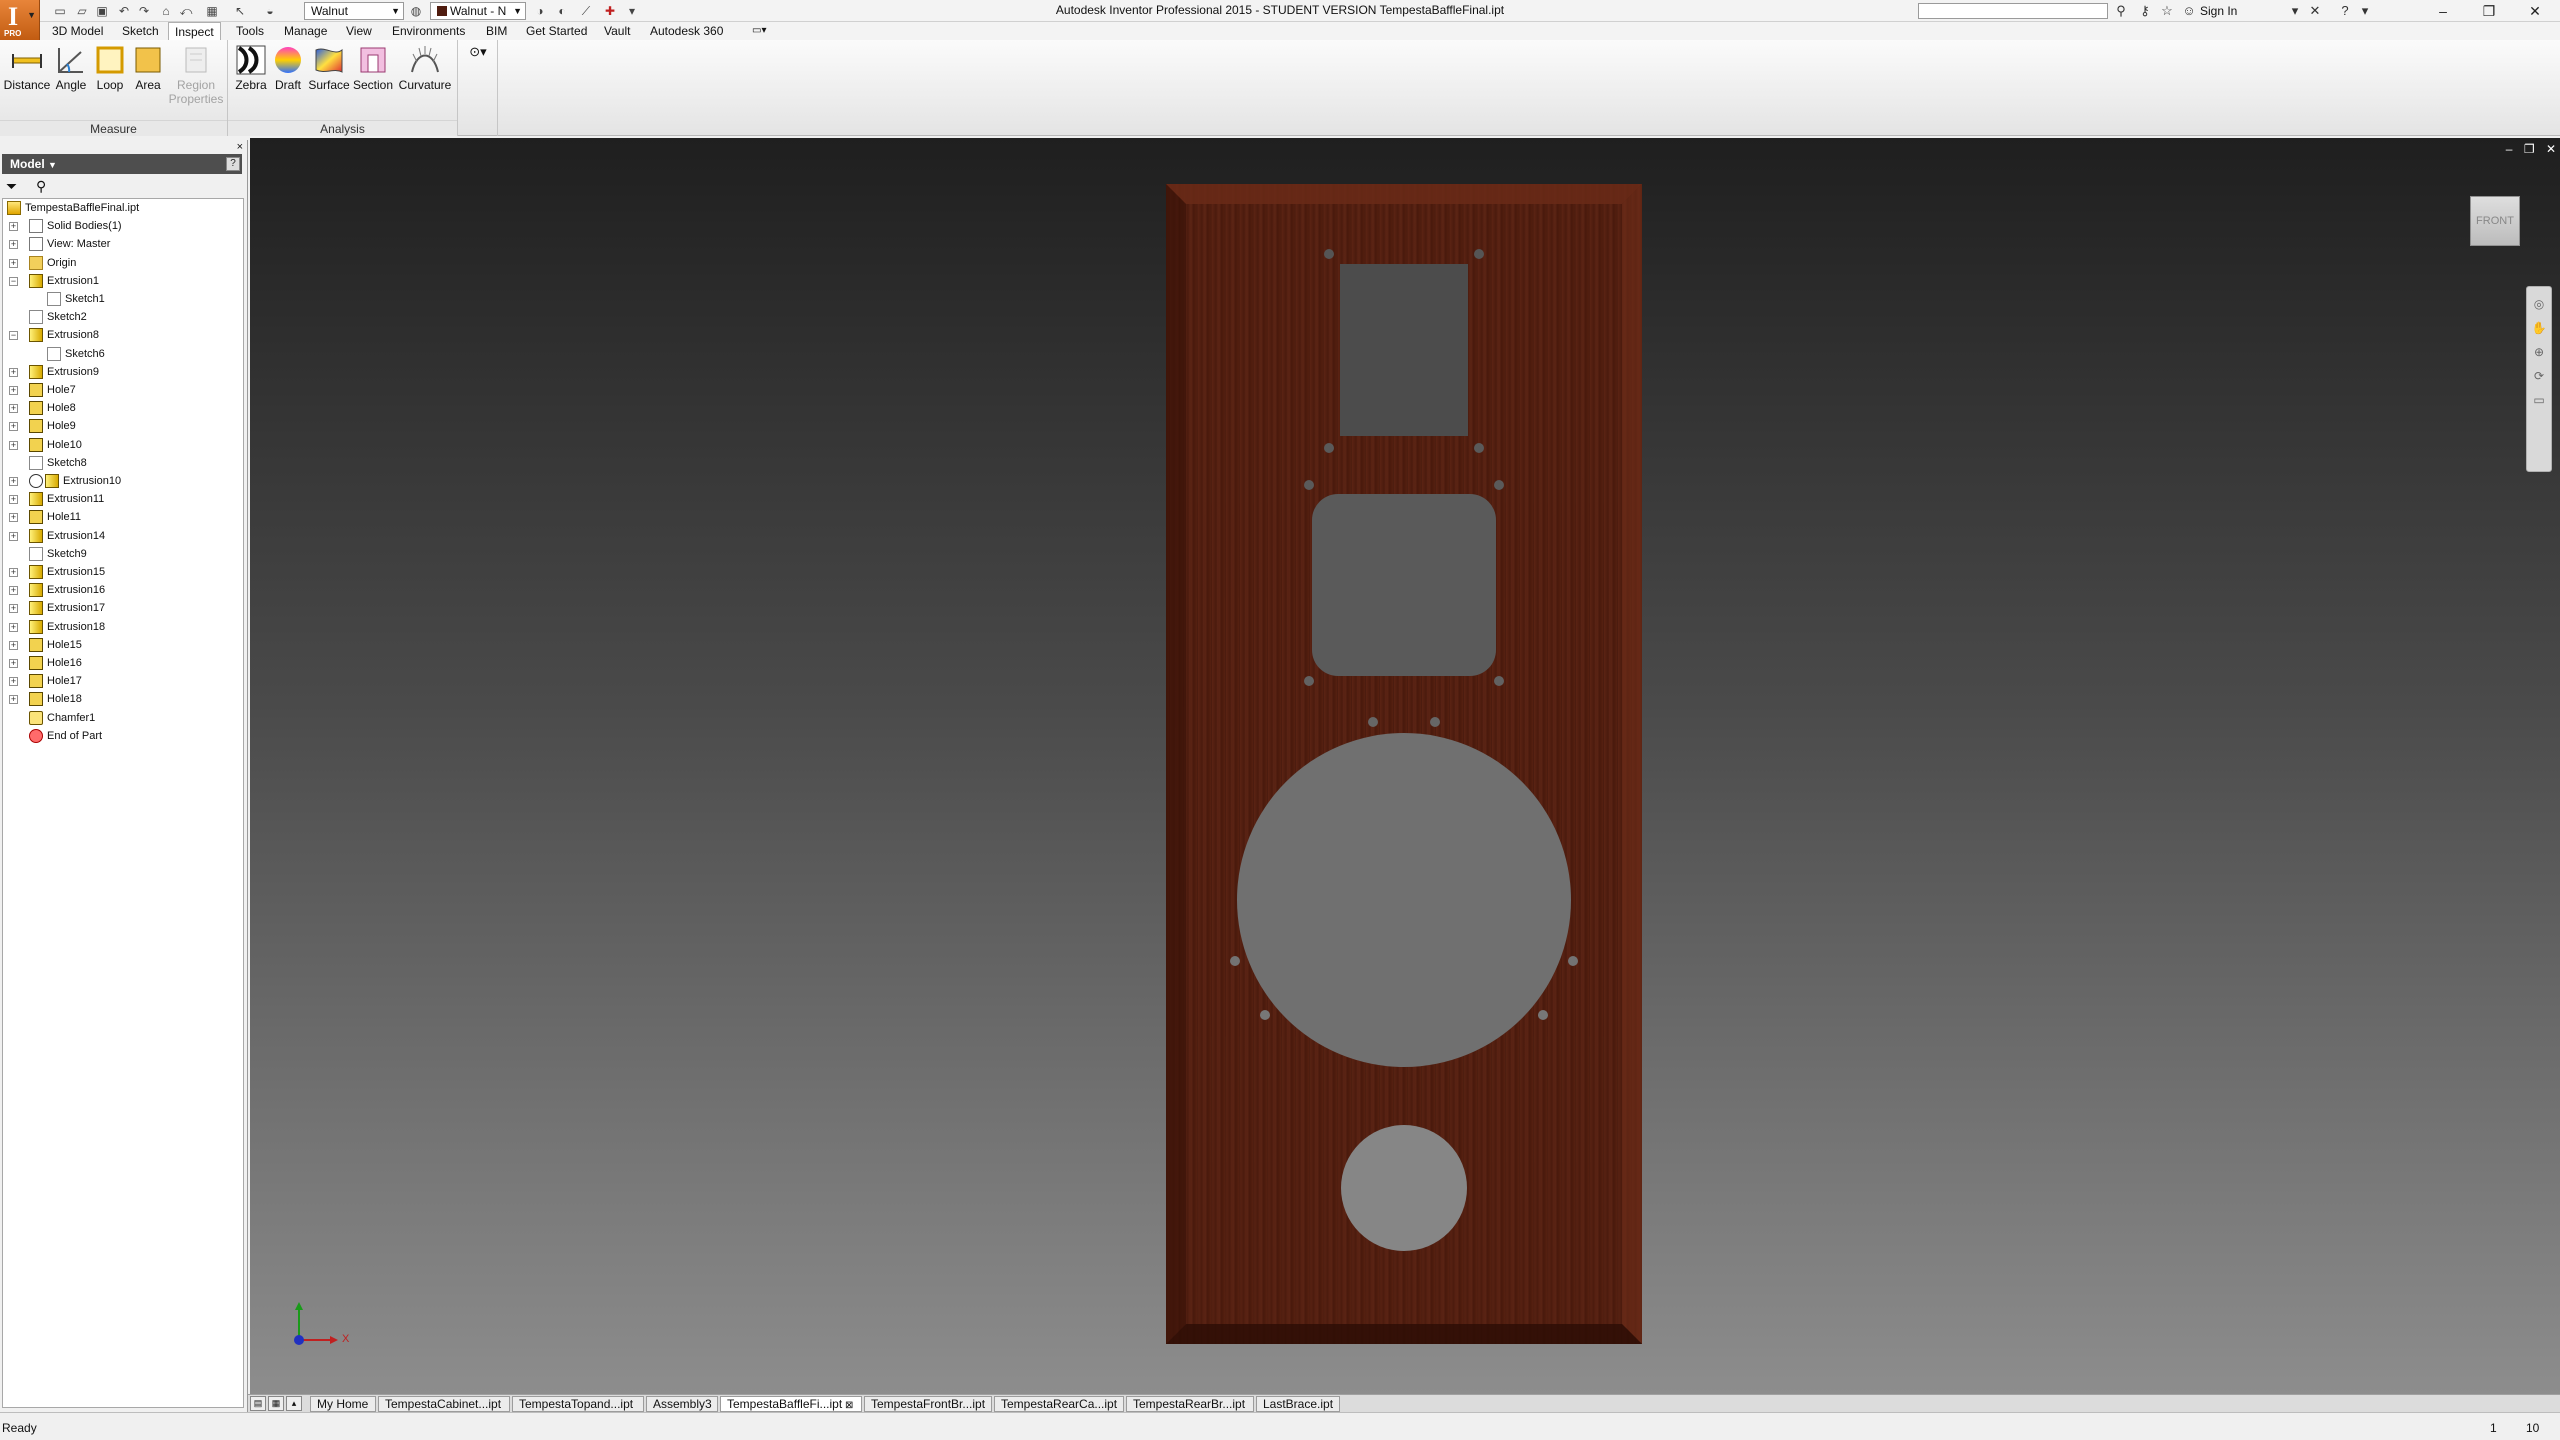  Describe the element at coordinates (359, 31) in the screenshot. I see `tab-view: View` at that location.